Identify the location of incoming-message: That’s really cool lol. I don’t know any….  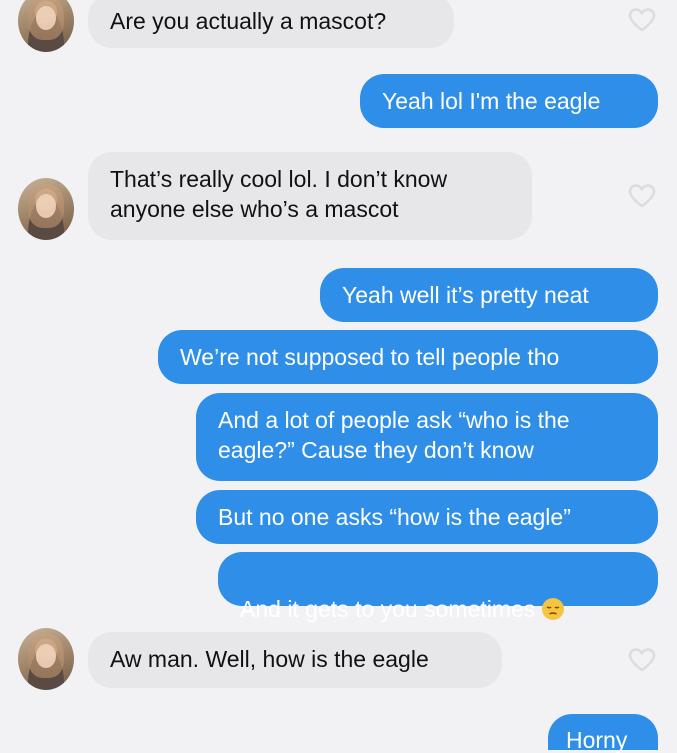
(310, 196).